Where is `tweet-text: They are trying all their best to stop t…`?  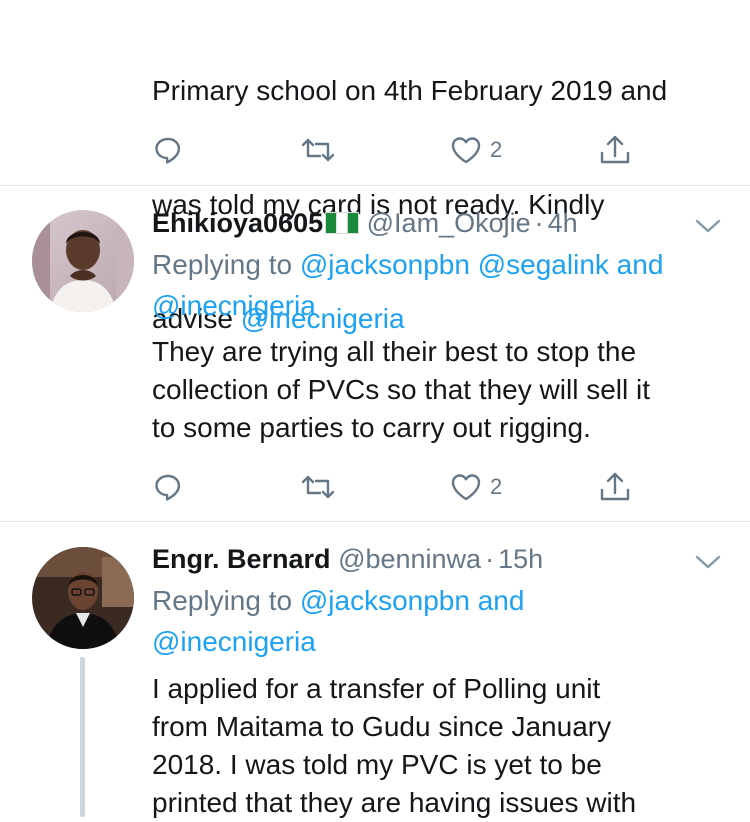 tweet-text: They are trying all their best to stop t… is located at coordinates (401, 389).